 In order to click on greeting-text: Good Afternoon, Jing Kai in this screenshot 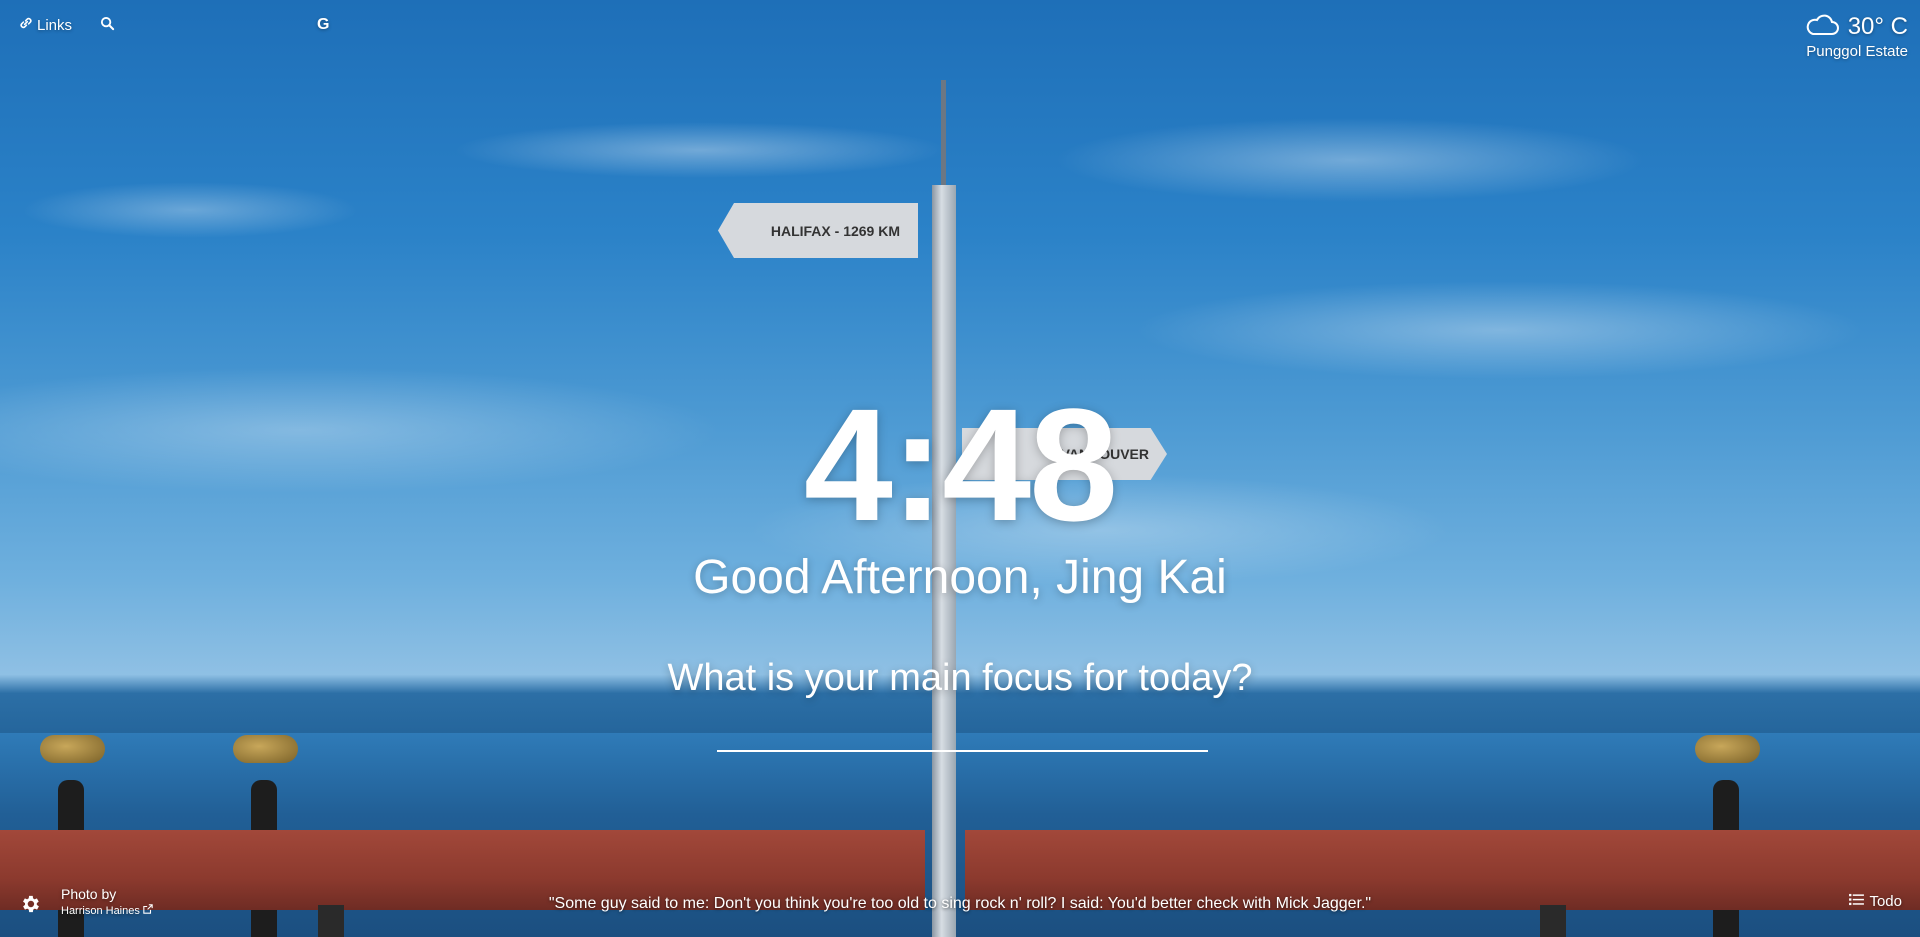, I will do `click(960, 577)`.